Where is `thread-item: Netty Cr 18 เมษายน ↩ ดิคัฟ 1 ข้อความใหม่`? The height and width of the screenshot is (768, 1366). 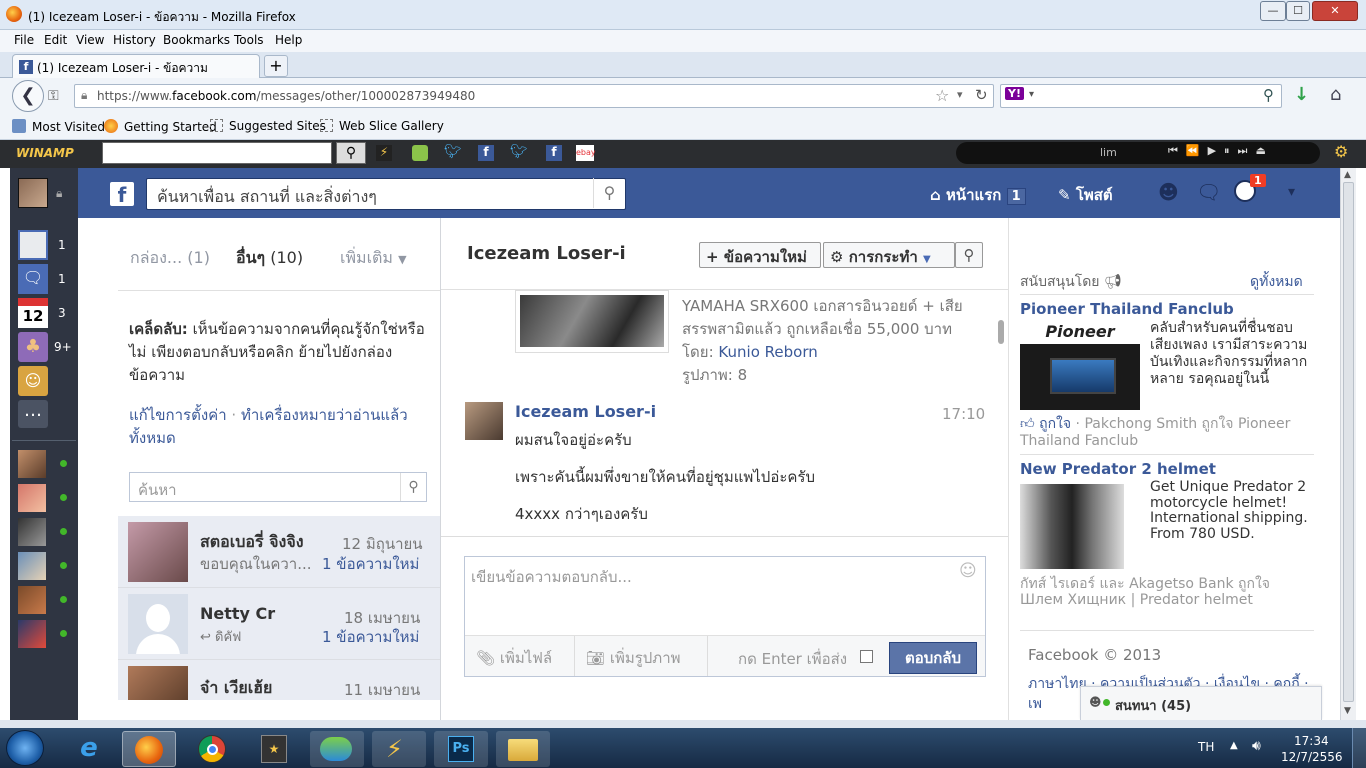
thread-item: Netty Cr 18 เมษายน ↩ ดิคัฟ 1 ข้อความใหม่ is located at coordinates (279, 624).